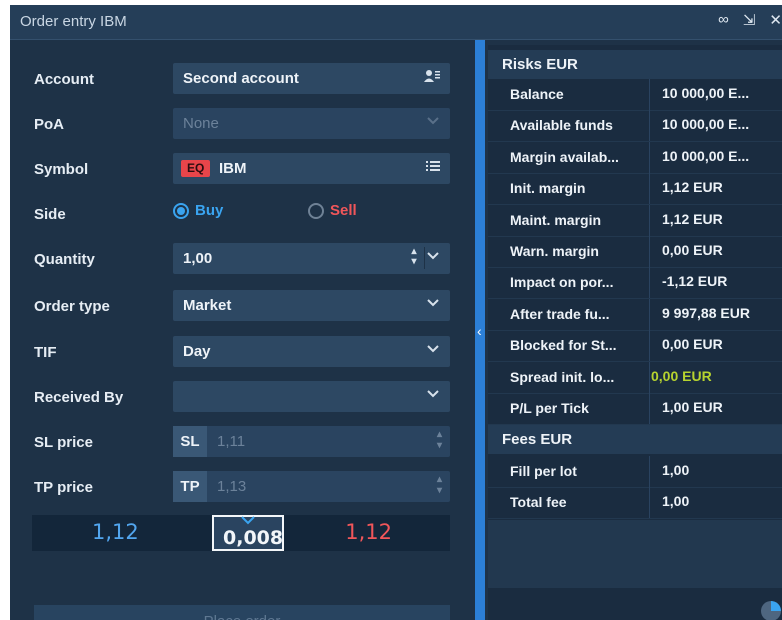 This screenshot has width=782, height=620. Describe the element at coordinates (479, 331) in the screenshot. I see `chevron-left-icon: ‹` at that location.